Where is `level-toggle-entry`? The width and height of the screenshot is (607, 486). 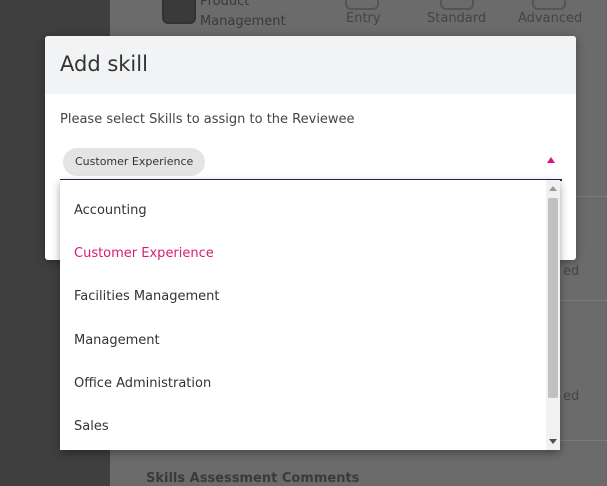 level-toggle-entry is located at coordinates (362, 5).